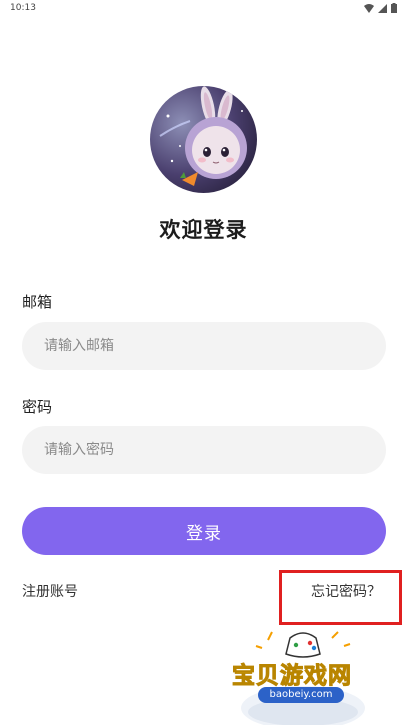  What do you see at coordinates (204, 346) in the screenshot?
I see `email-field` at bounding box center [204, 346].